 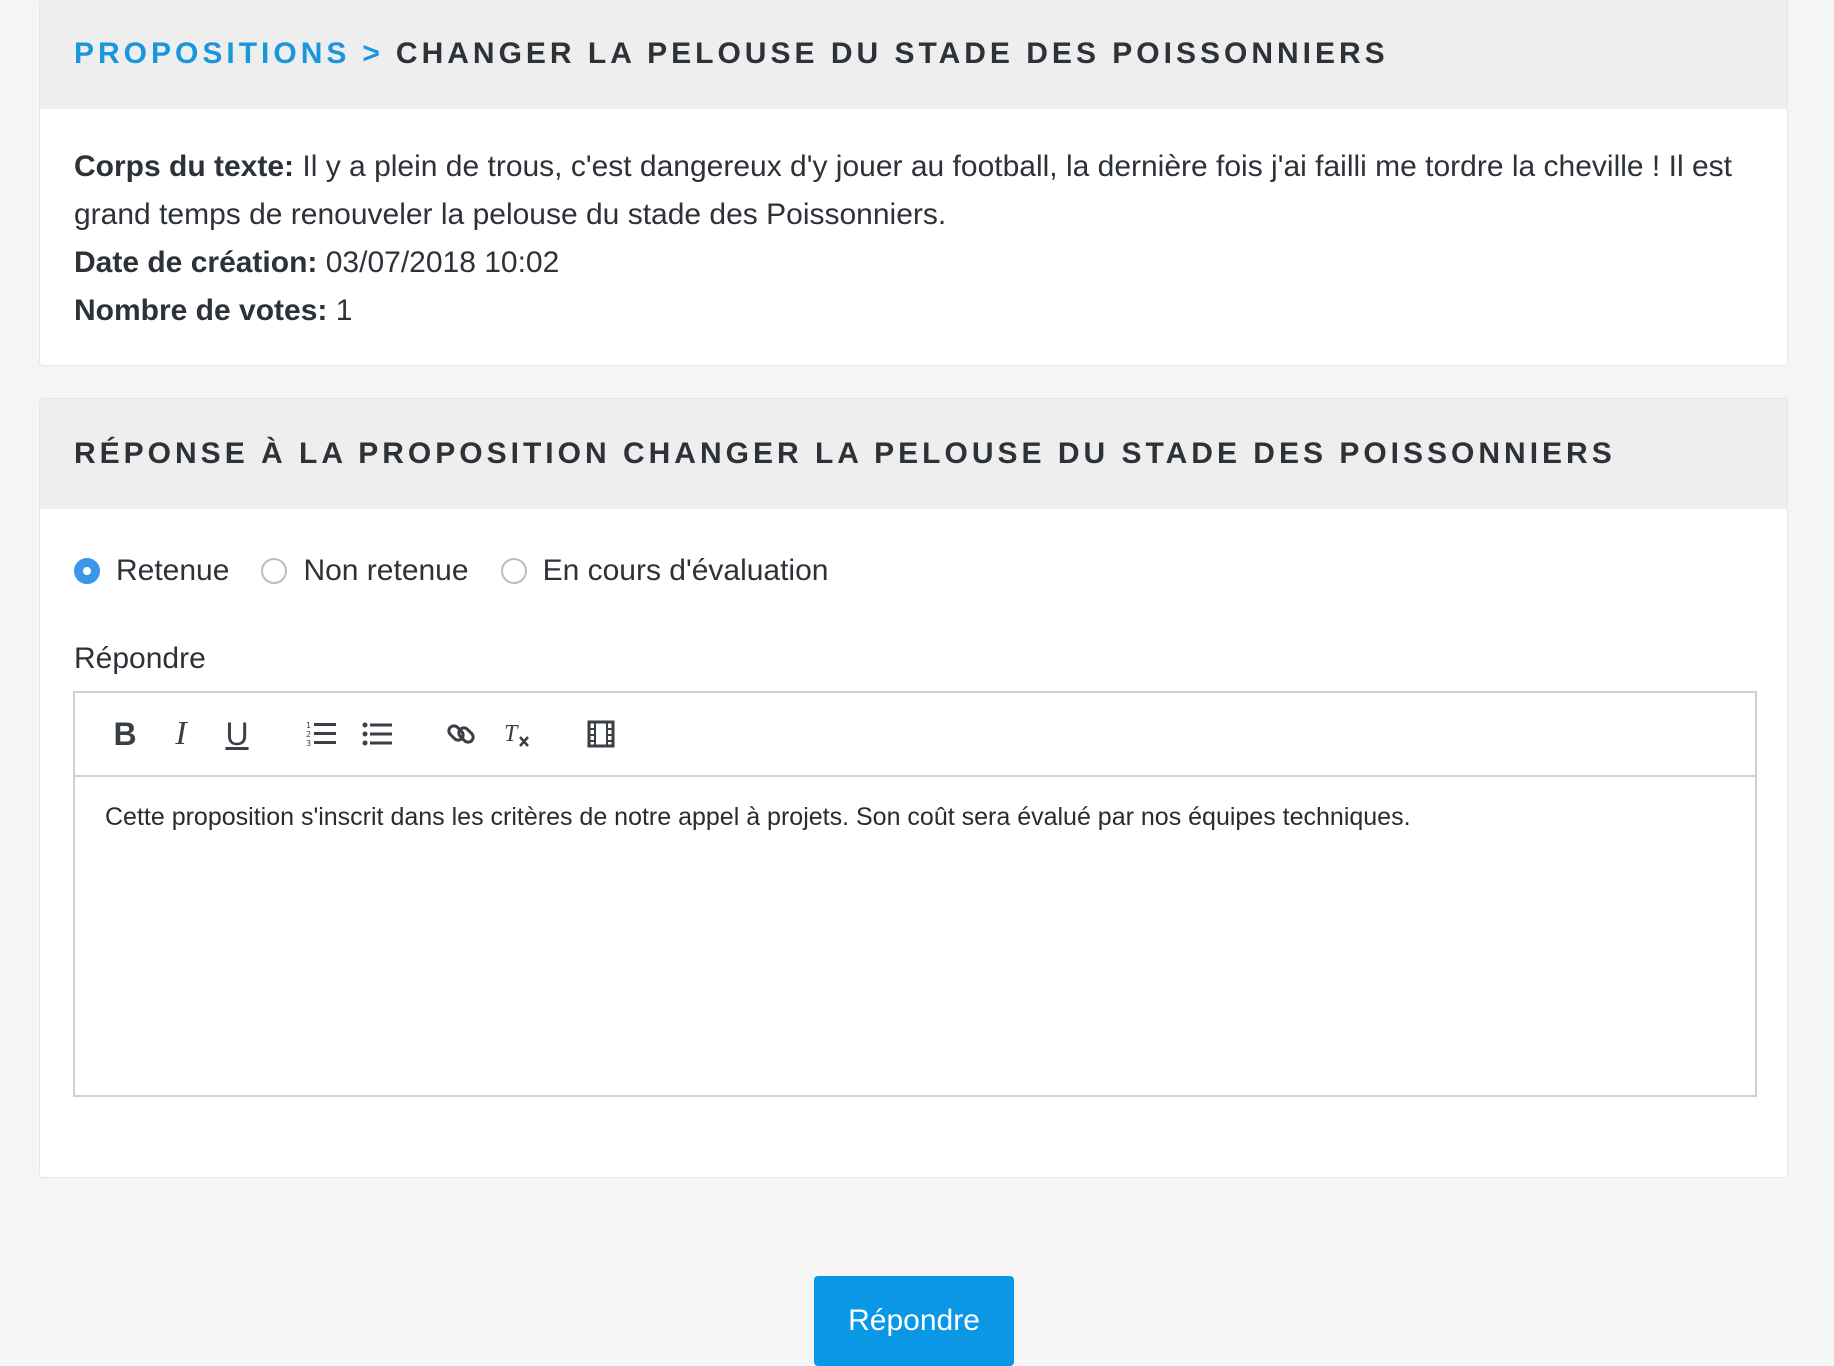 What do you see at coordinates (321, 734) in the screenshot?
I see `ordered-list-icon: 1 2 3` at bounding box center [321, 734].